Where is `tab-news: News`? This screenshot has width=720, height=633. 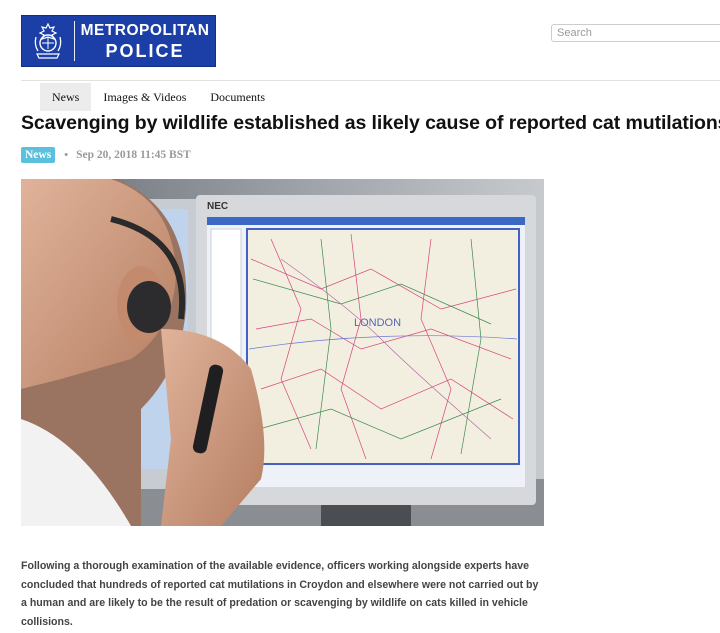 tab-news: News is located at coordinates (66, 97).